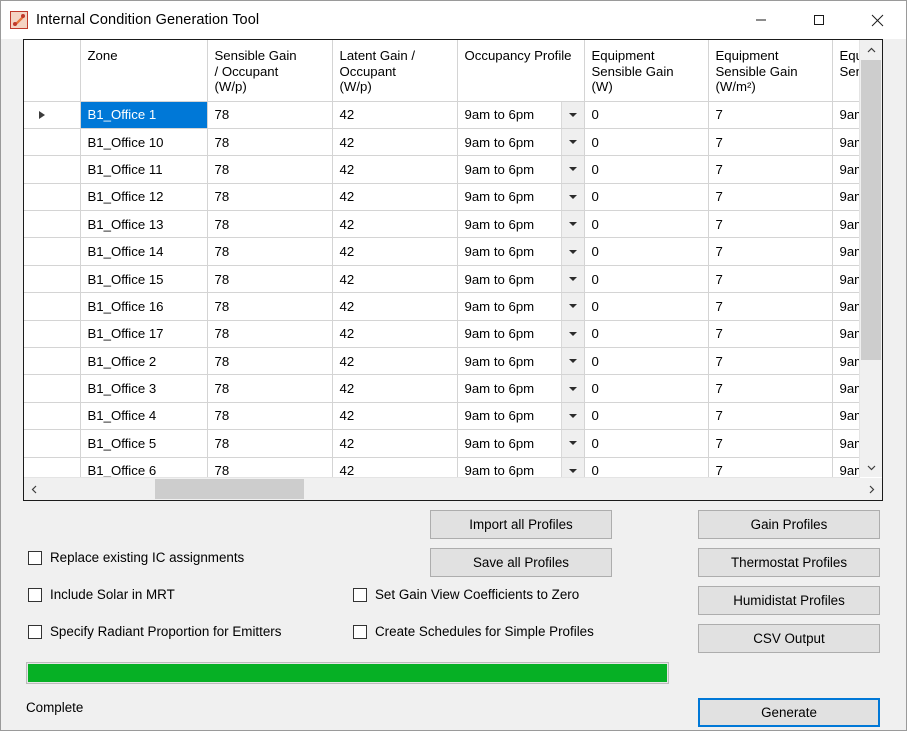  I want to click on table-row: B1_Office 177842 9am to 6pm 079am, so click(442, 334).